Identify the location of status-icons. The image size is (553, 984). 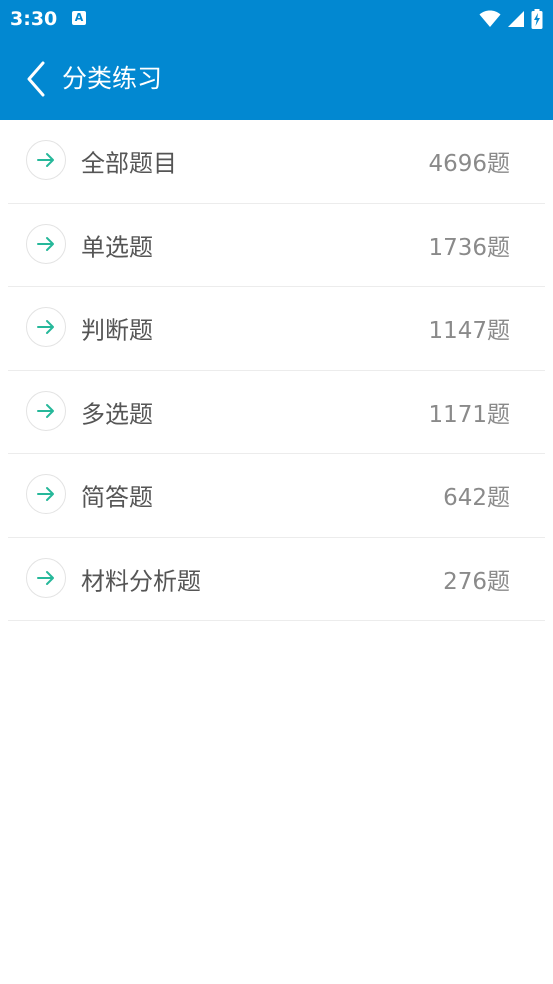
(511, 19).